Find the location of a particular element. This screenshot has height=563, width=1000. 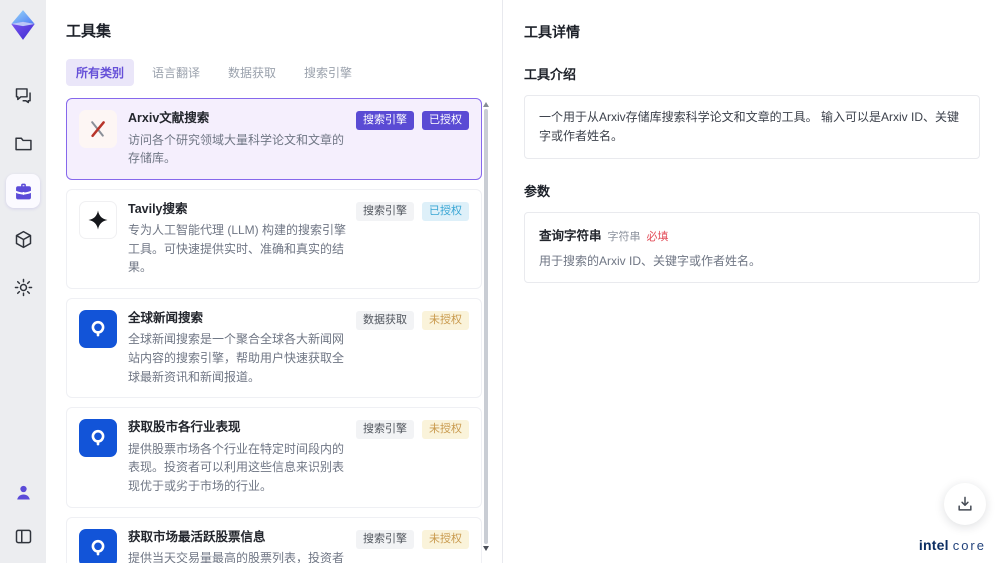

briefcase-icon is located at coordinates (23, 191).